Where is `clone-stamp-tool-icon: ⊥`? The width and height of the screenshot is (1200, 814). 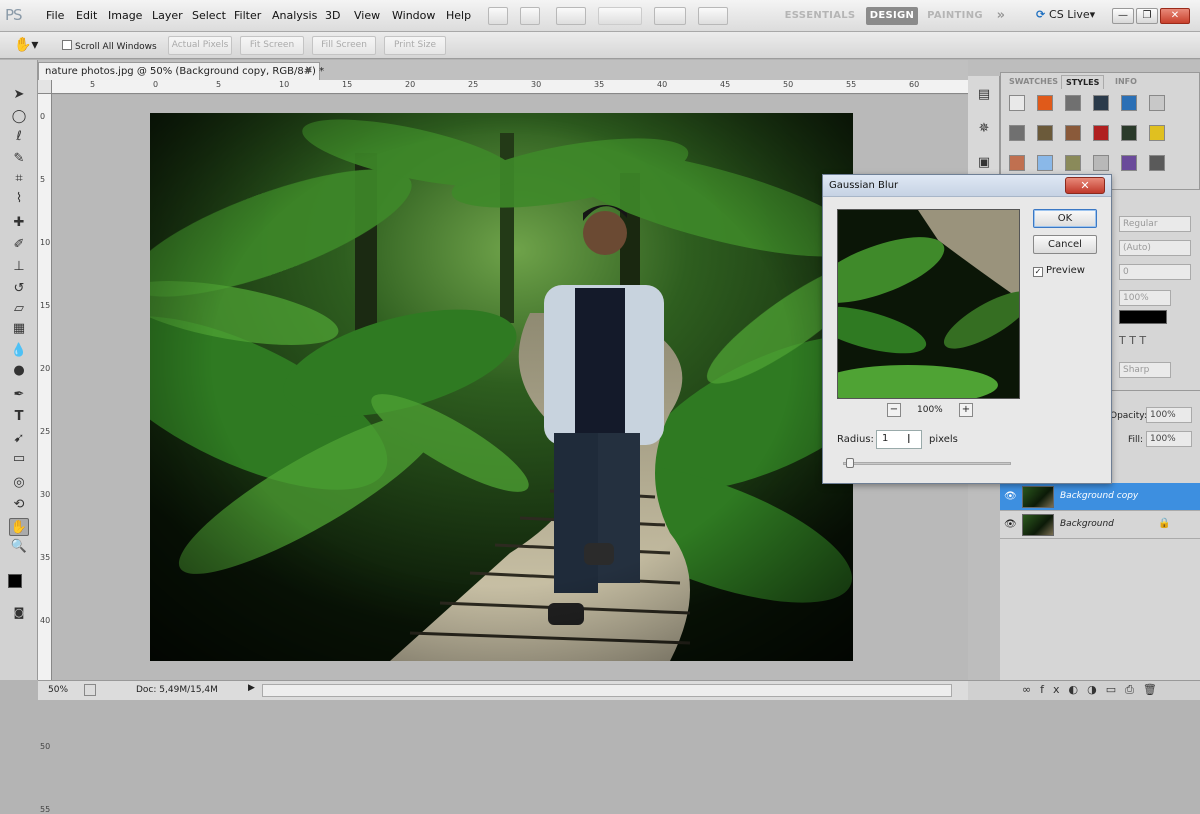
clone-stamp-tool-icon: ⊥ is located at coordinates (19, 267).